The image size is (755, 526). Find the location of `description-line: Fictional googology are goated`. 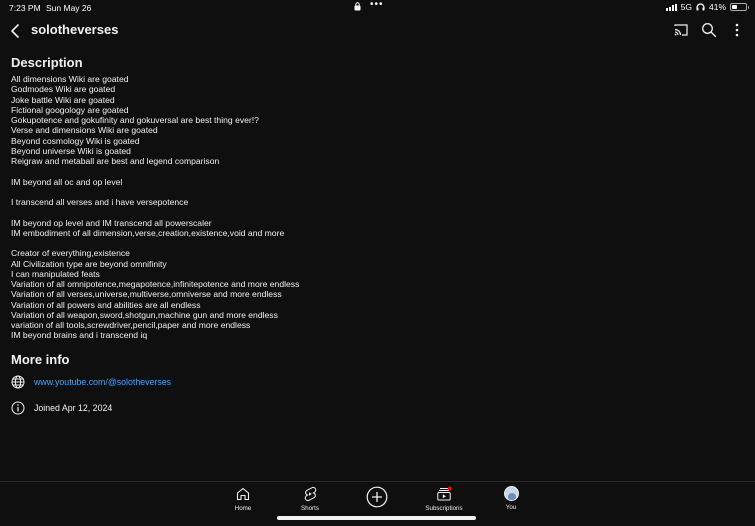

description-line: Fictional googology are goated is located at coordinates (70, 109).